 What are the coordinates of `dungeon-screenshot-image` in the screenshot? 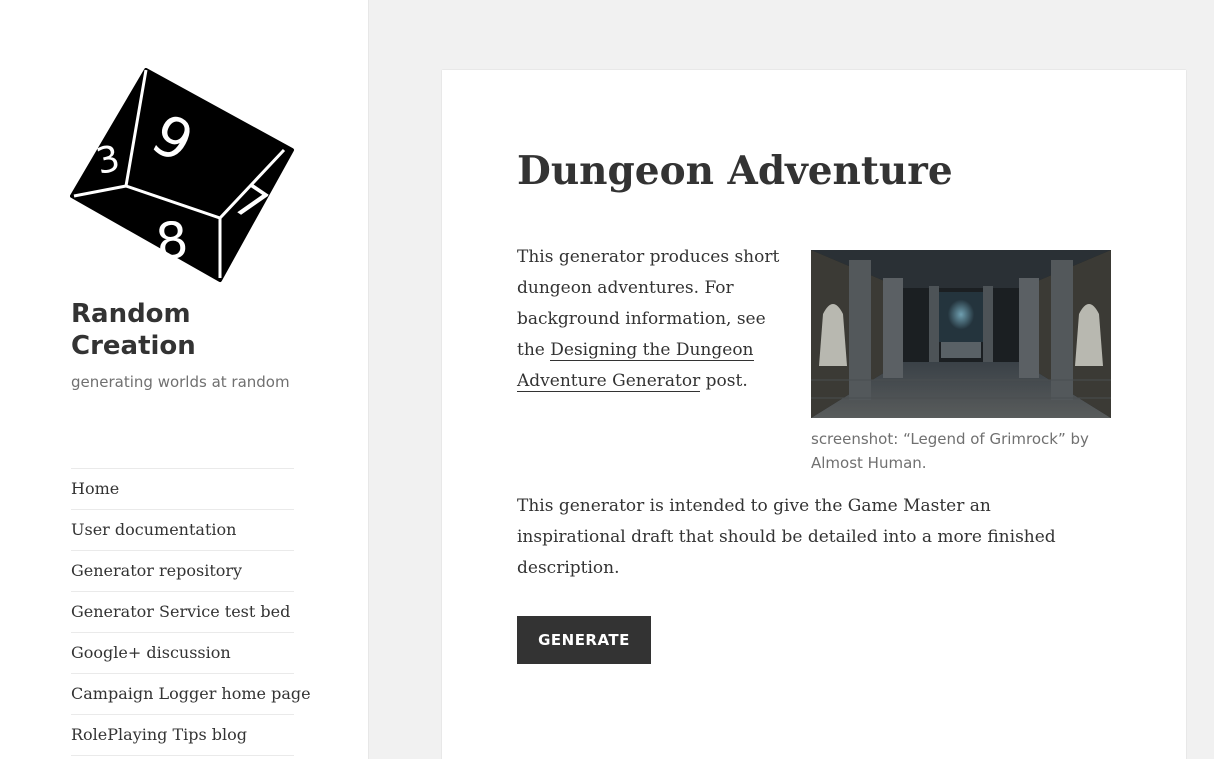 It's located at (961, 334).